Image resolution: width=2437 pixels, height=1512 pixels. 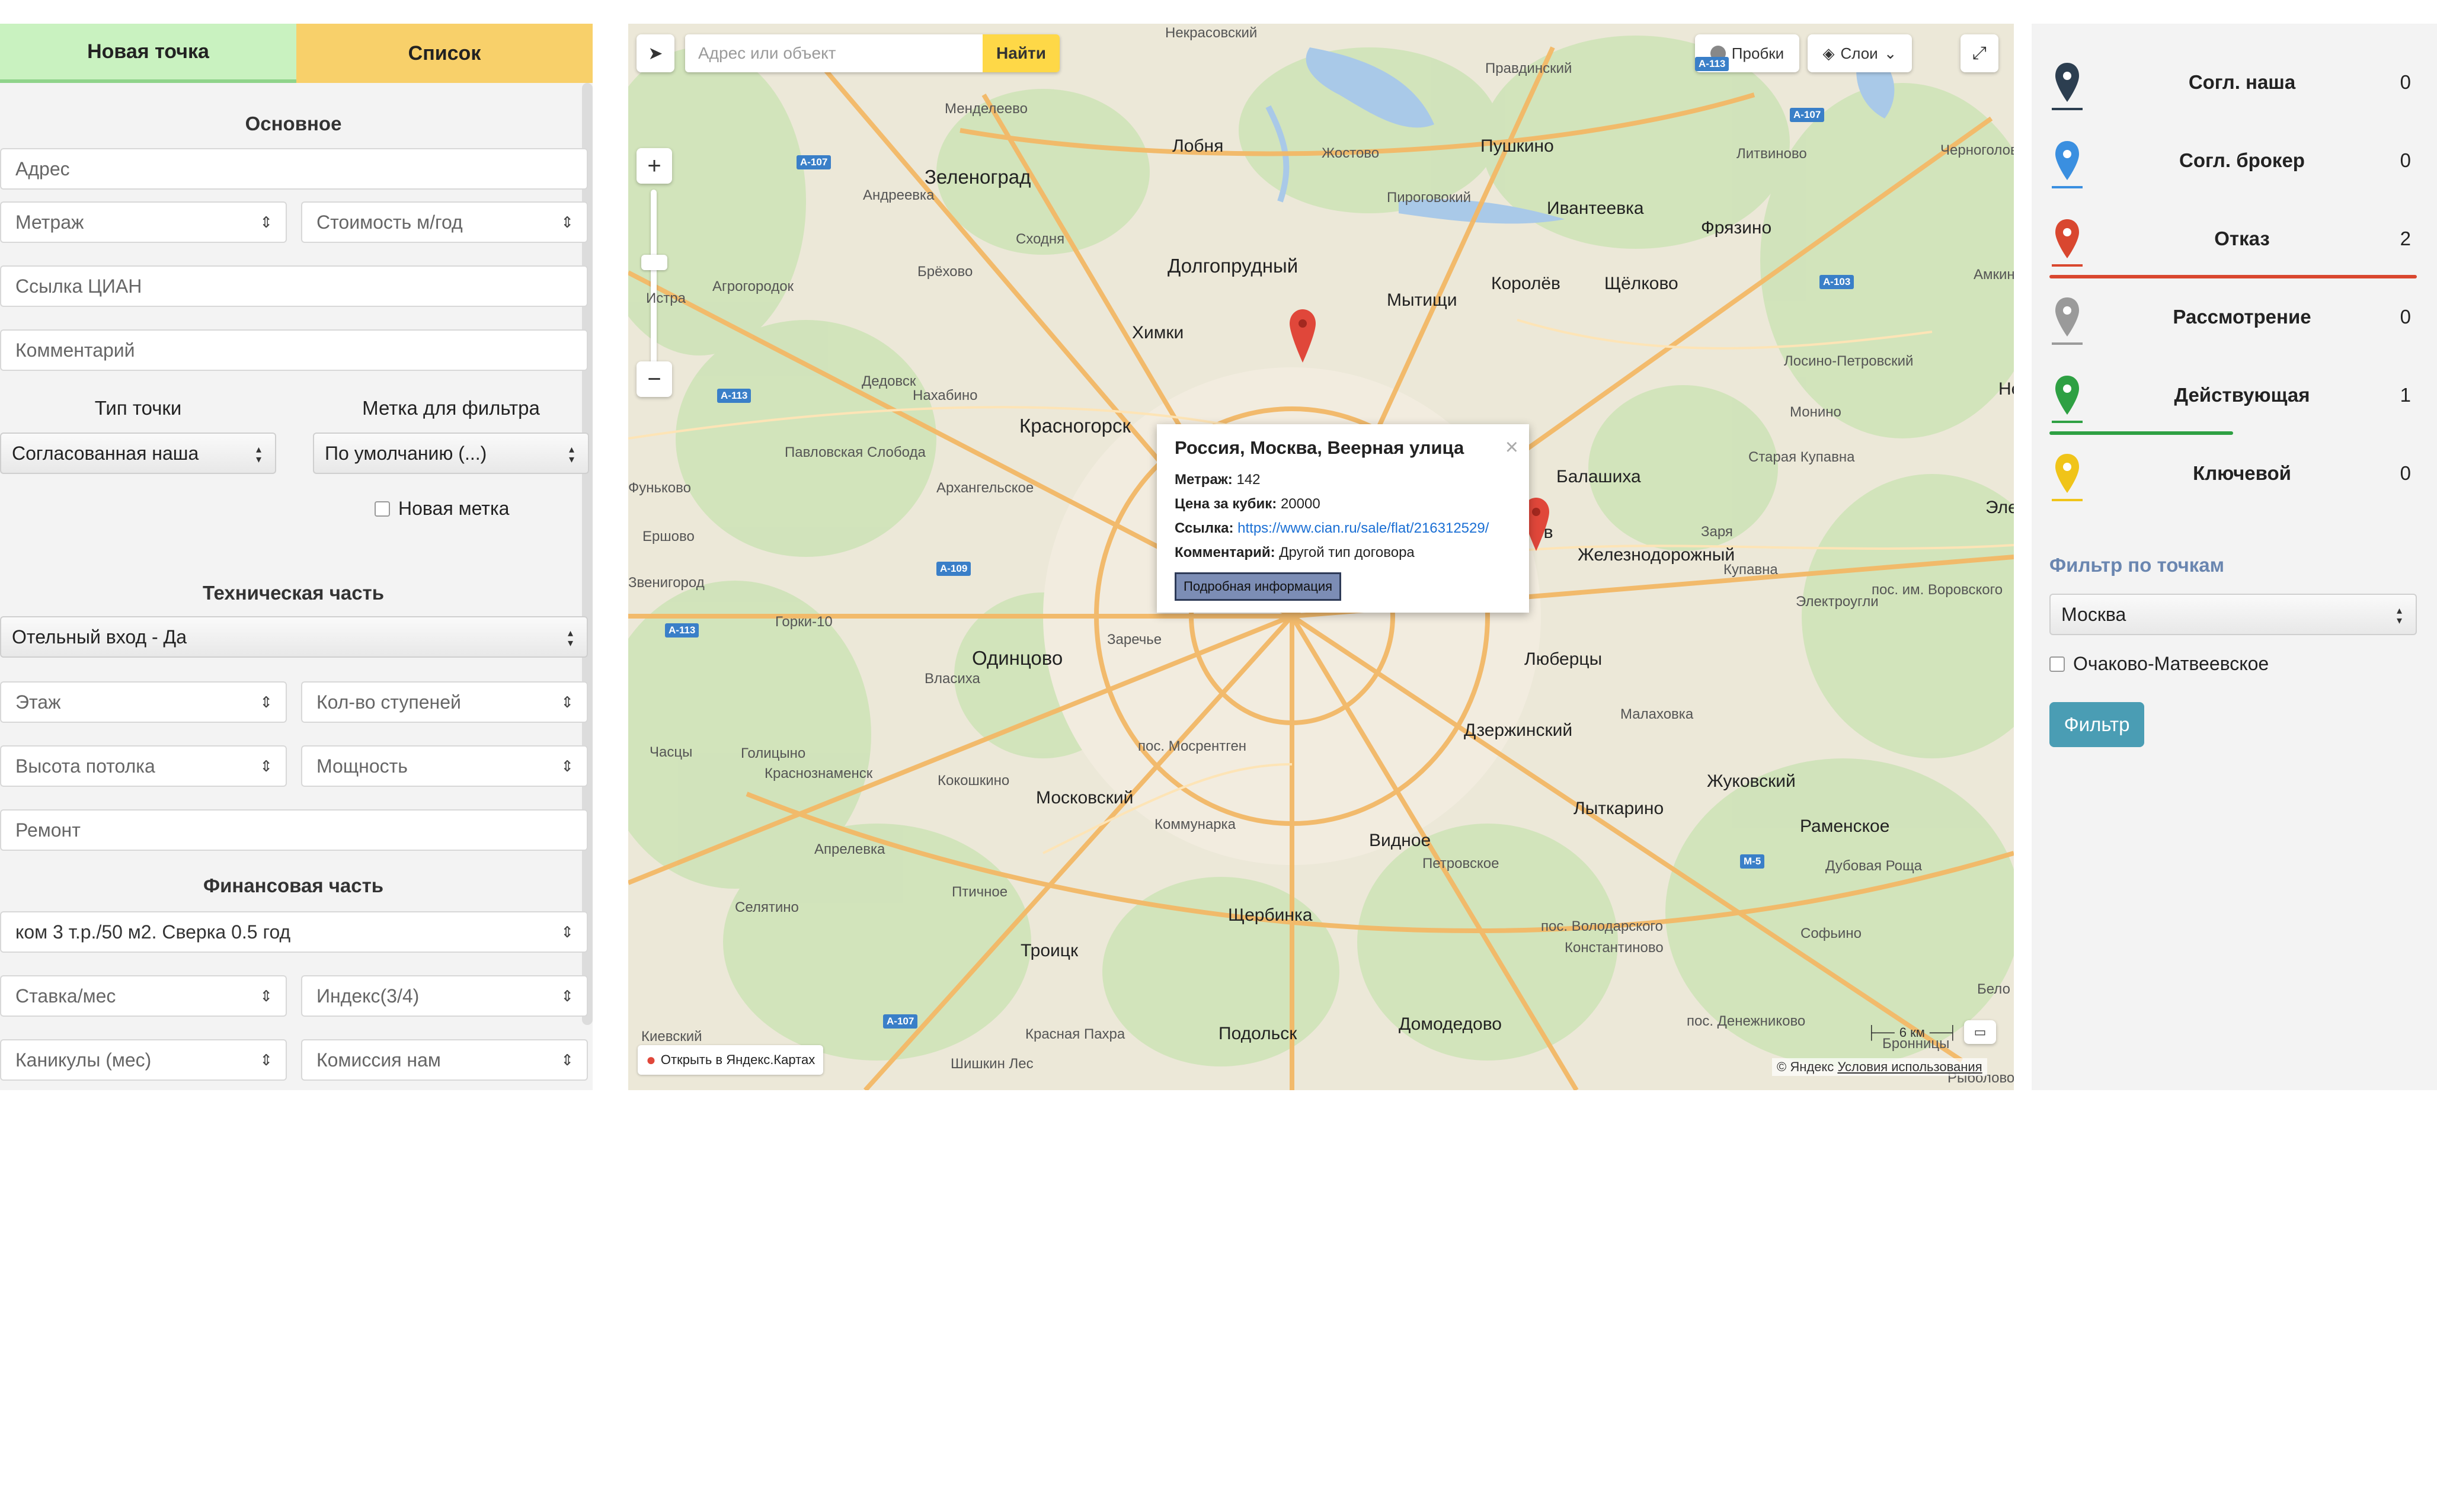 What do you see at coordinates (899, 195) in the screenshot?
I see `place-label: Андреевка` at bounding box center [899, 195].